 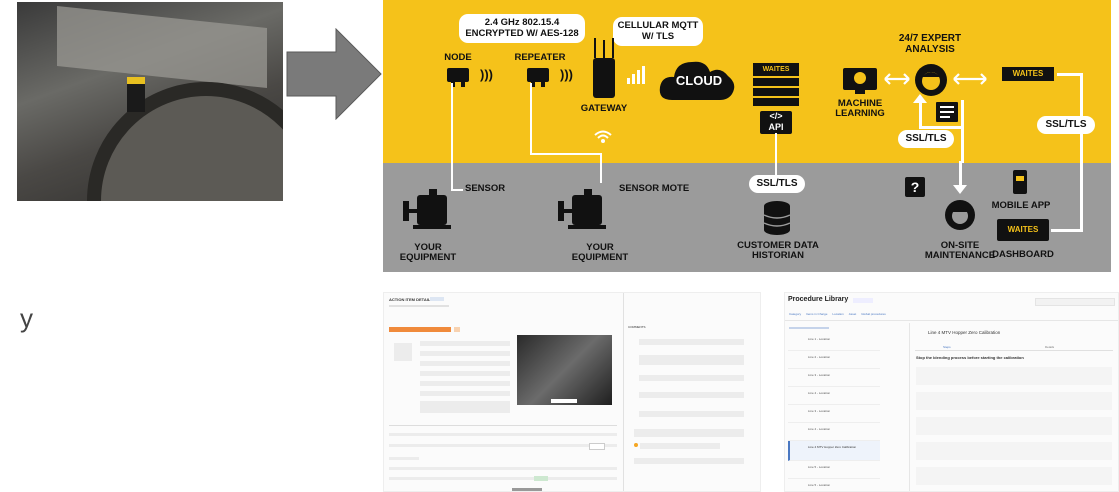 I want to click on up-arrow-icon, so click(x=920, y=98).